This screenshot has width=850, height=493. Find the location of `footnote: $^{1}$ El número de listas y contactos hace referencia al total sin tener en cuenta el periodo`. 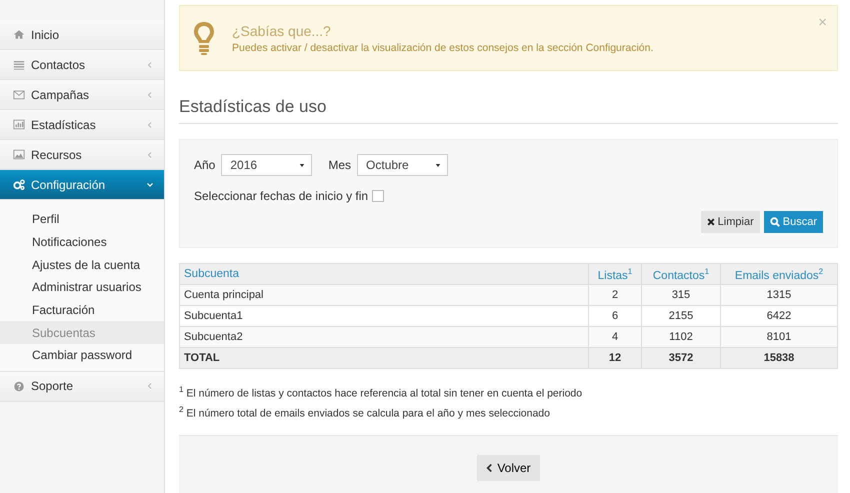

footnote: $^{1}$ El número de listas y contactos hace referencia al total sin tener en cuenta el periodo is located at coordinates (381, 393).